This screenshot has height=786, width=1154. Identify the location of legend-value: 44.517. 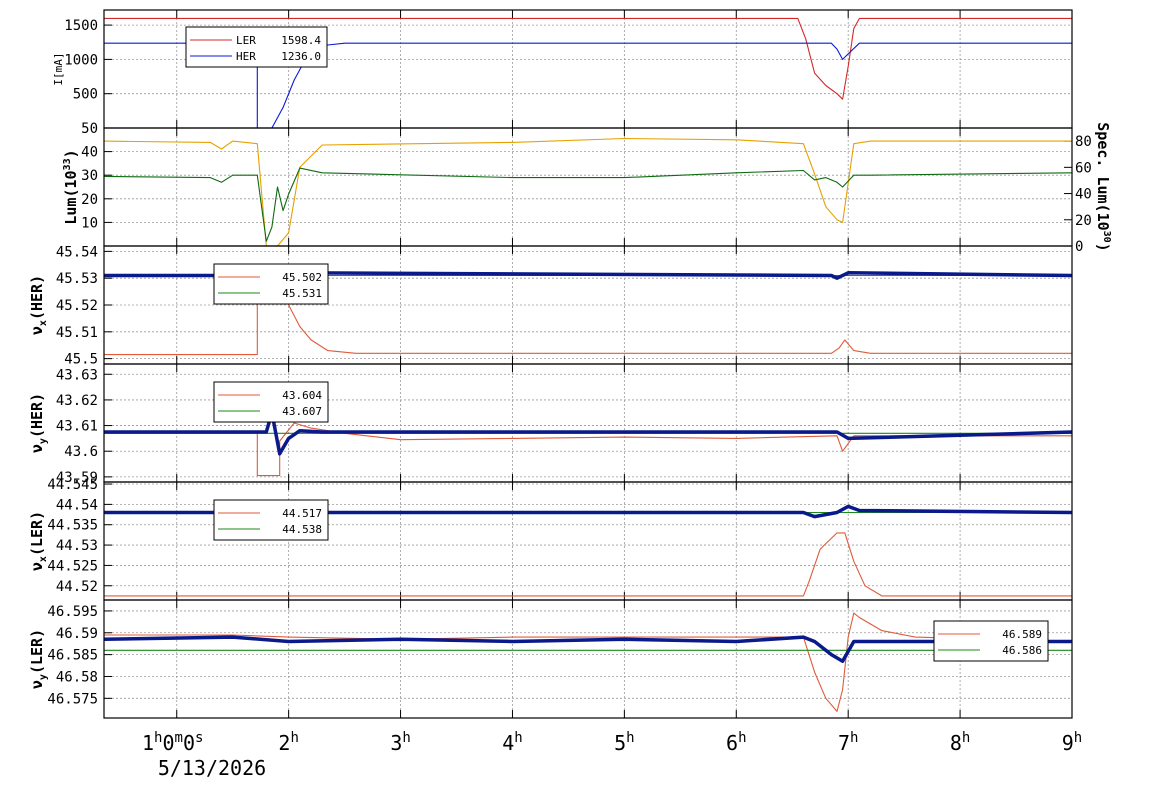
(302, 513).